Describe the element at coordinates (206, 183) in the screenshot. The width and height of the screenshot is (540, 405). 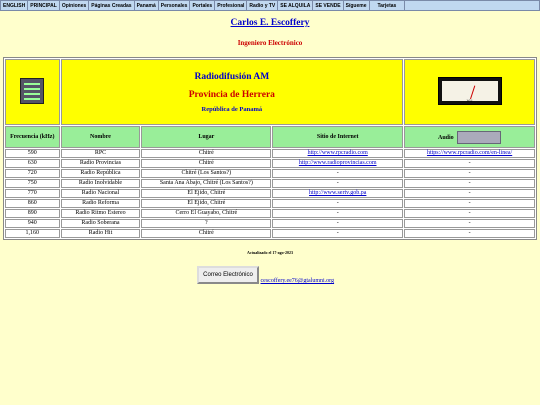
I see `cell-place: Santa Ana Abajo, Chitré (Los Santos?)` at that location.